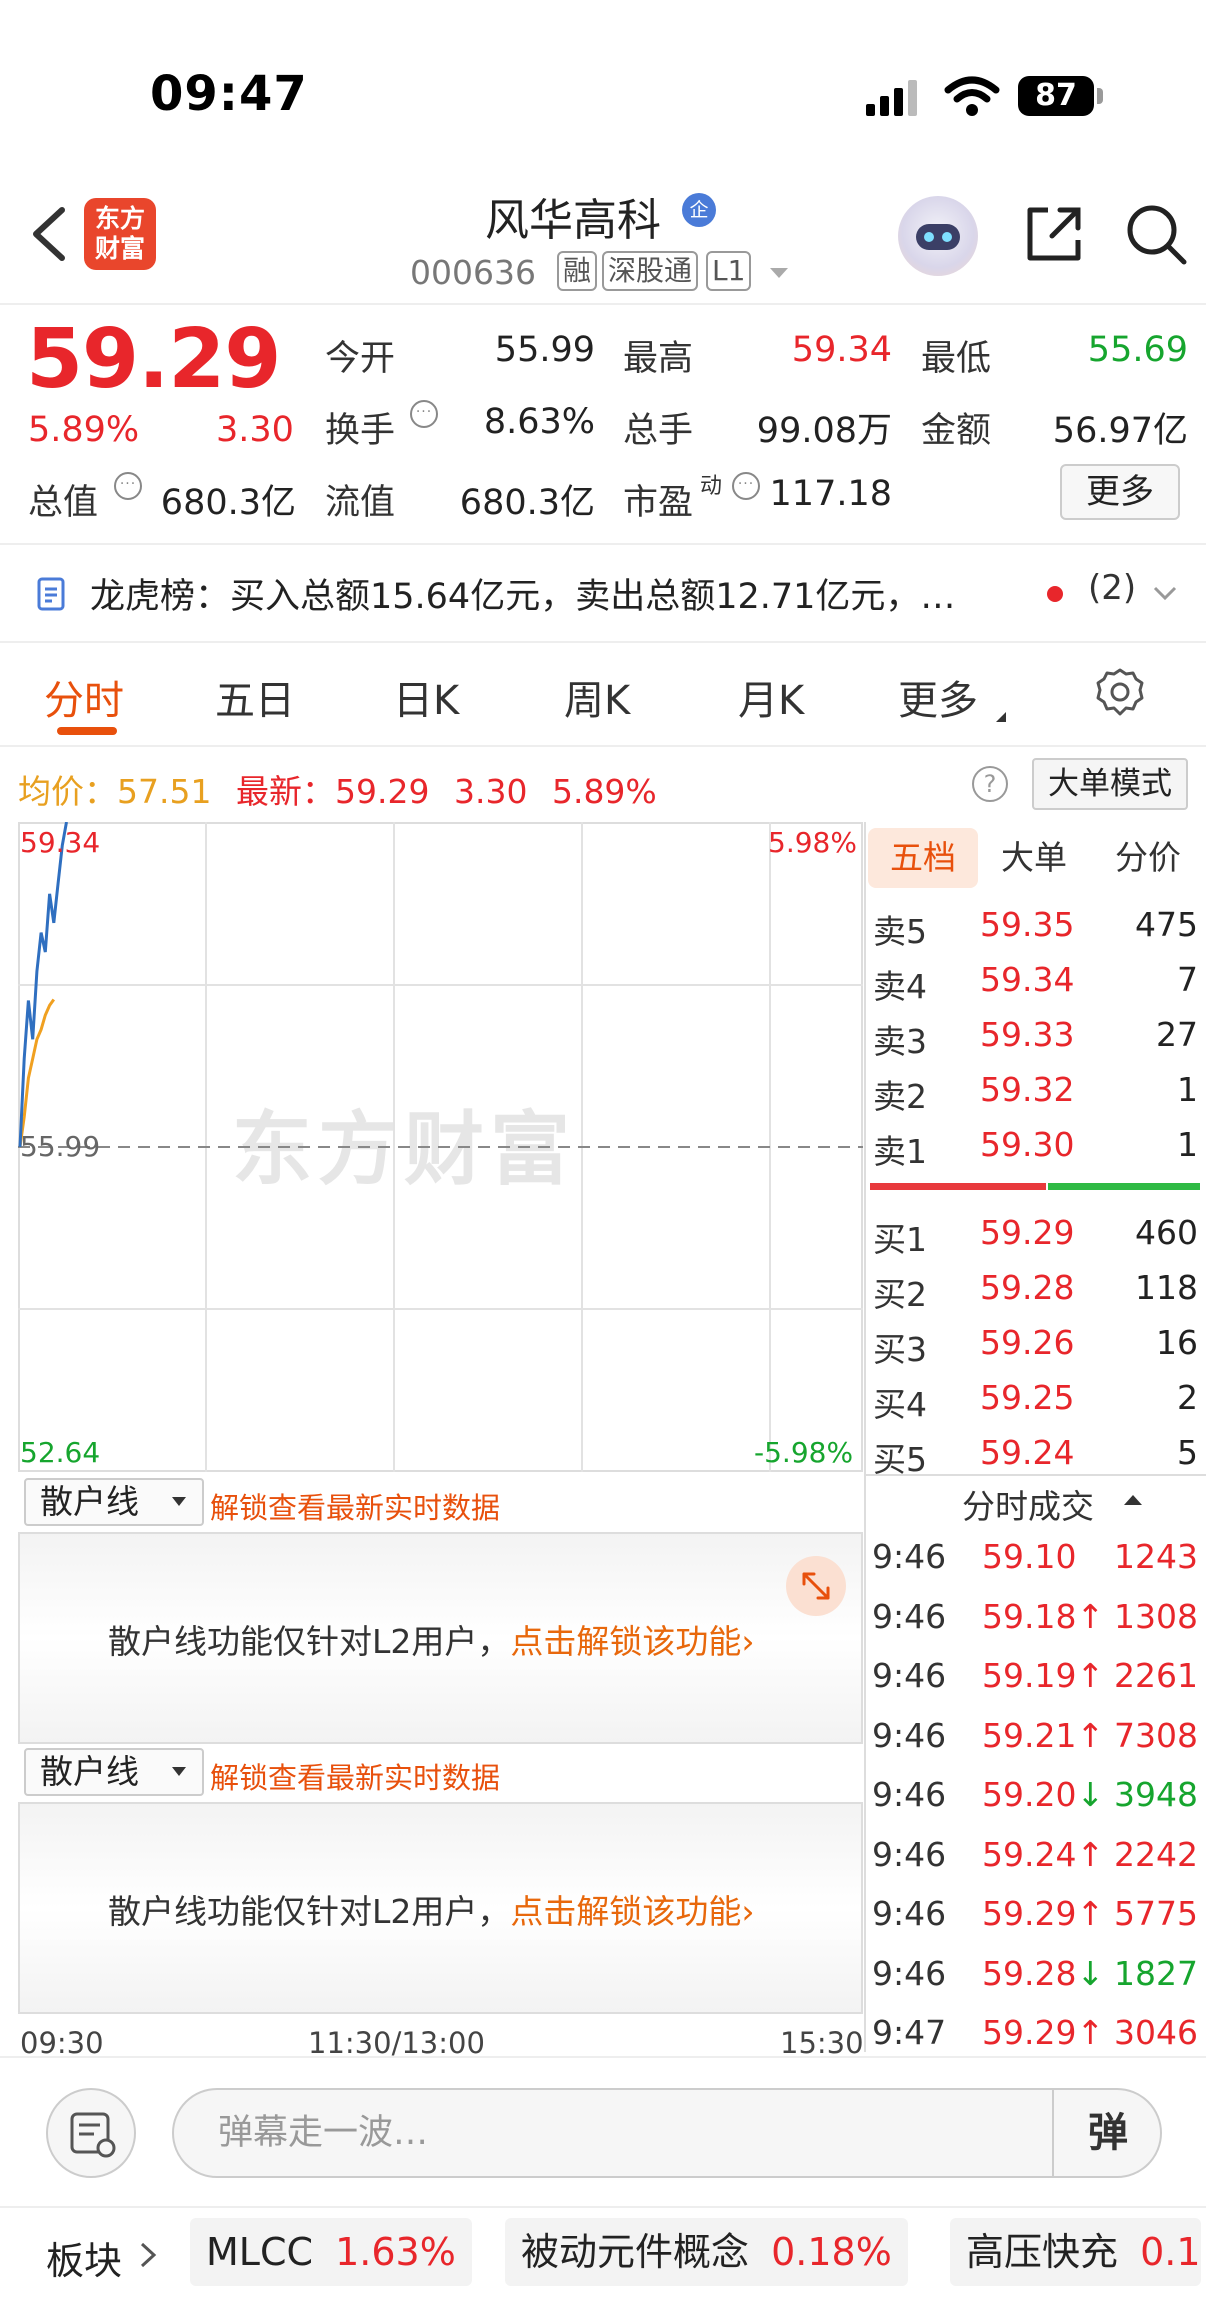 The width and height of the screenshot is (1206, 2302). What do you see at coordinates (1187, 1452) in the screenshot?
I see `bid-volume: 5` at bounding box center [1187, 1452].